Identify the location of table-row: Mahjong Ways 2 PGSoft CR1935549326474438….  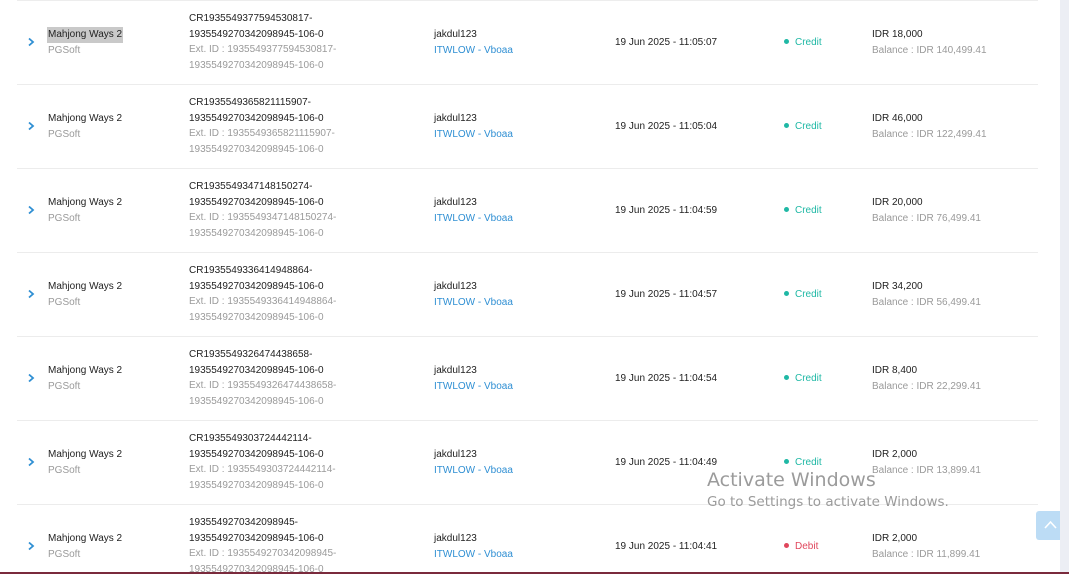
(527, 378).